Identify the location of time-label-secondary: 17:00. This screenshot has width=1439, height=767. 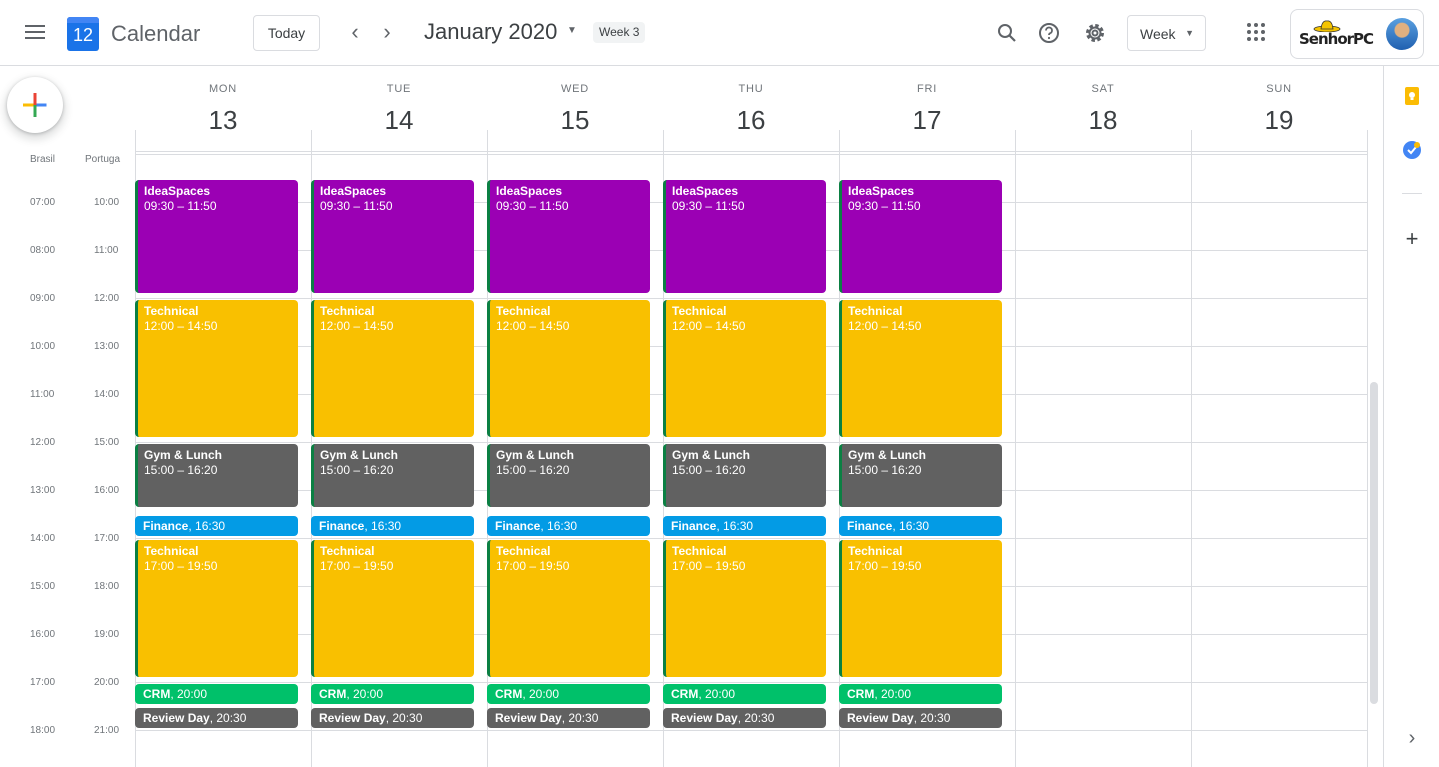
(107, 538).